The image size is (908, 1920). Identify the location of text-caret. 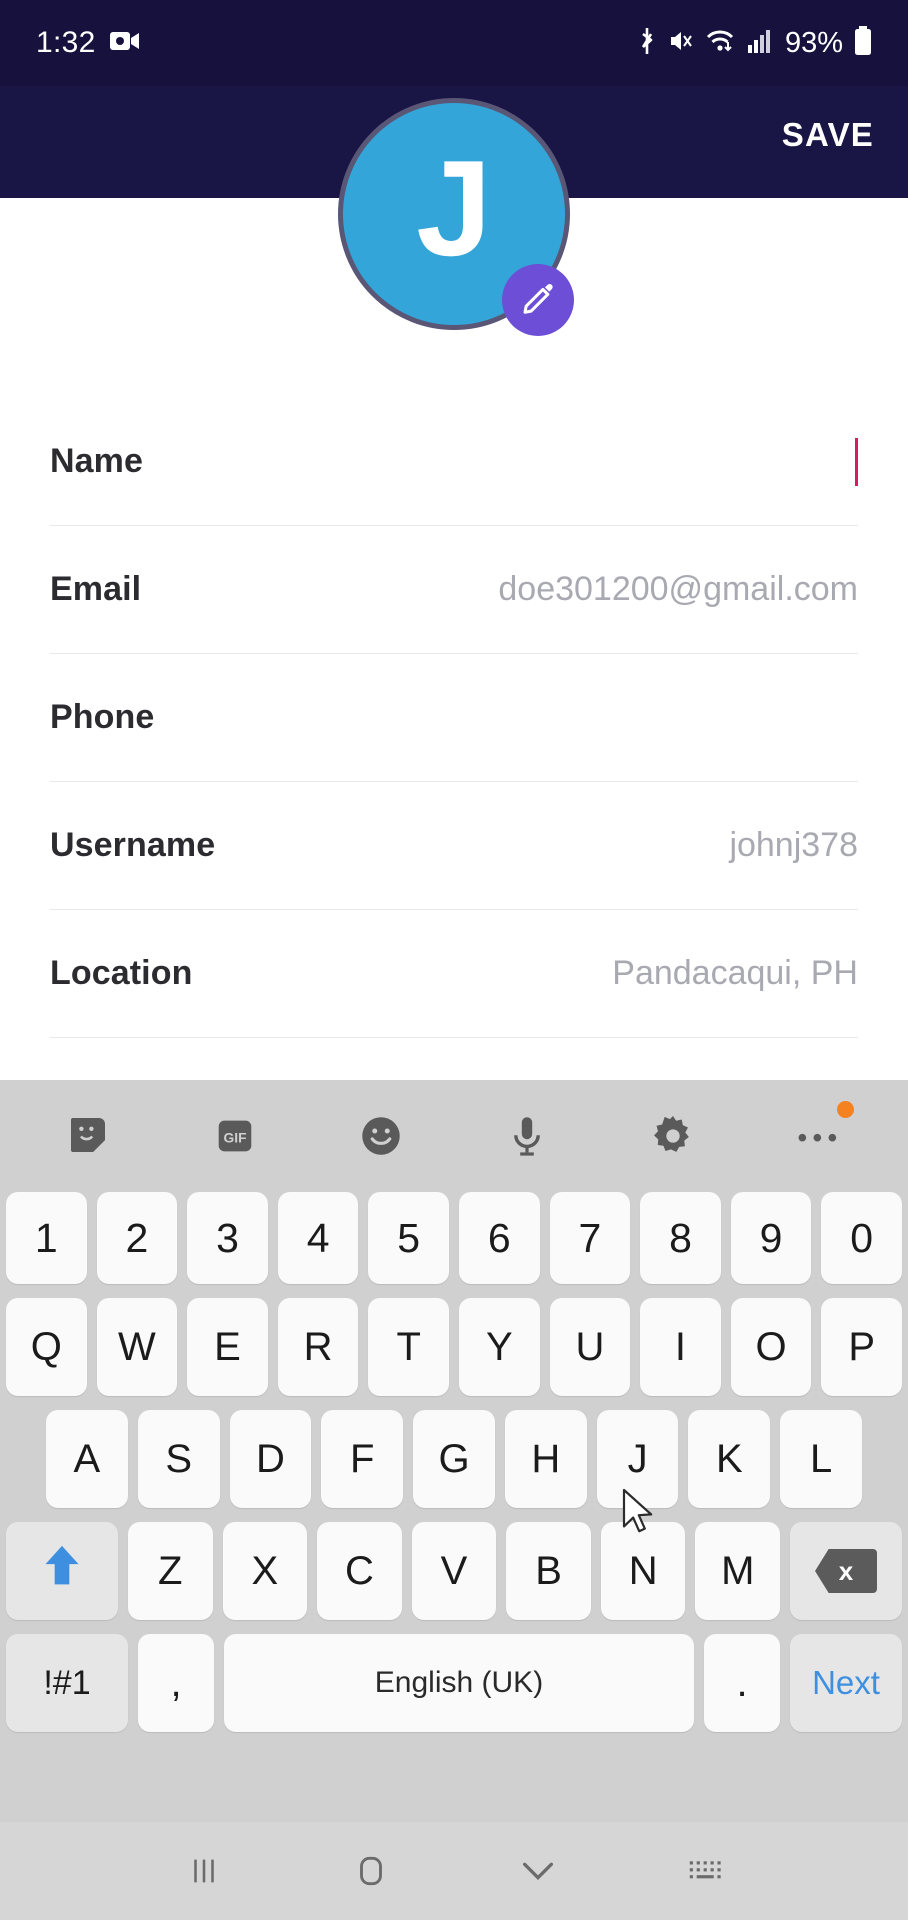
(856, 461).